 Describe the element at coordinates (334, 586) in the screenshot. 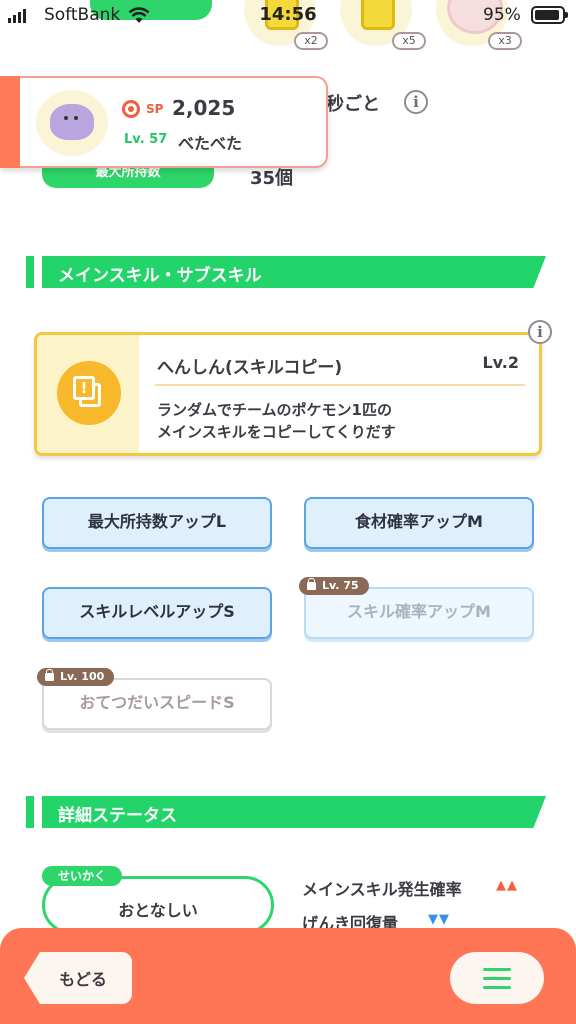

I see `unlock-level-badge: Lv. 75` at that location.